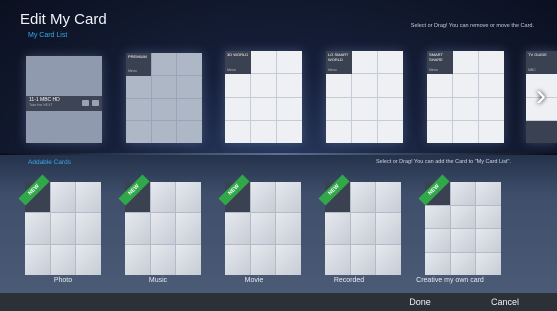 This screenshot has width=557, height=311. What do you see at coordinates (339, 62) in the screenshot?
I see `card-title: LG SMART WORLD Menu` at bounding box center [339, 62].